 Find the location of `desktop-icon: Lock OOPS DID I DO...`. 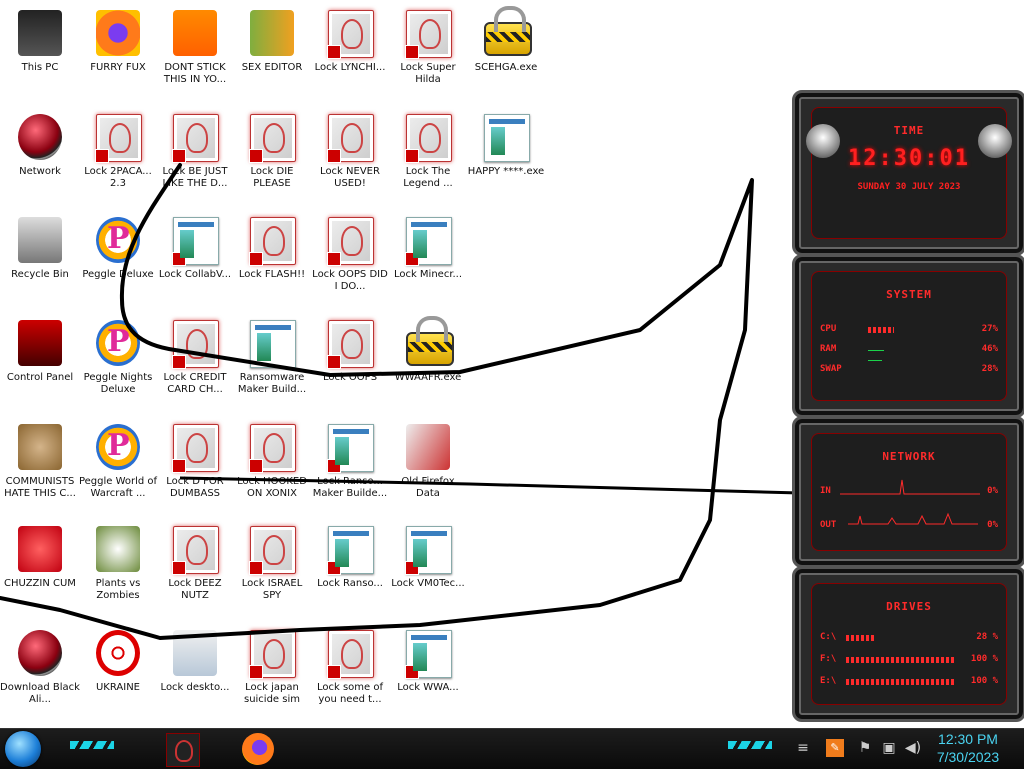

desktop-icon: Lock OOPS DID I DO... is located at coordinates (350, 259).